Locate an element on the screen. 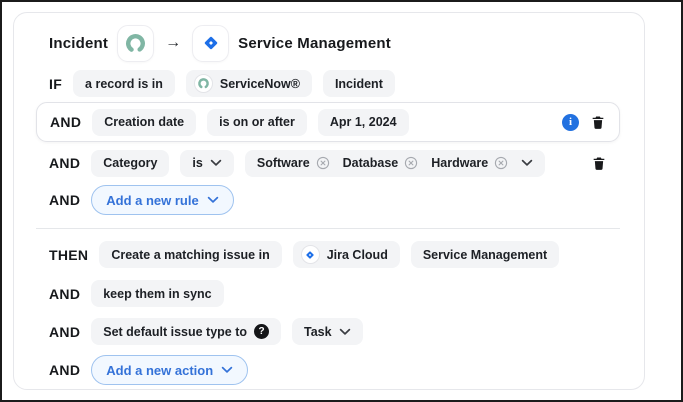  issue-type-row: AND Set default issue type to ? Task is located at coordinates (328, 331).